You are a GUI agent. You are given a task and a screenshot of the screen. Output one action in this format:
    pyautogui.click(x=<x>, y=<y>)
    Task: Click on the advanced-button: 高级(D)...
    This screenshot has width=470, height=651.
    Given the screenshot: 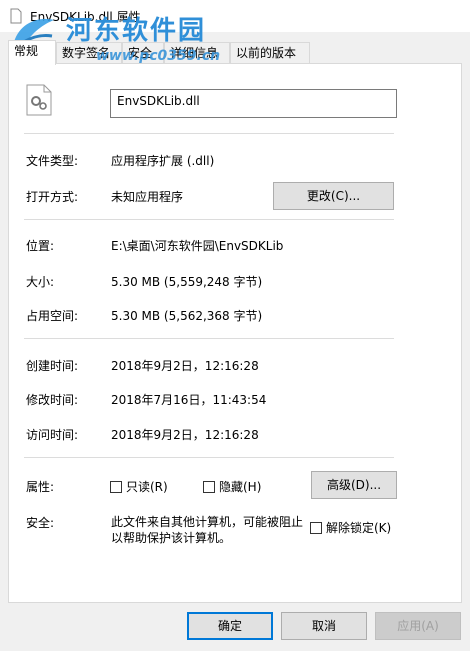 What is the action you would take?
    pyautogui.click(x=354, y=485)
    